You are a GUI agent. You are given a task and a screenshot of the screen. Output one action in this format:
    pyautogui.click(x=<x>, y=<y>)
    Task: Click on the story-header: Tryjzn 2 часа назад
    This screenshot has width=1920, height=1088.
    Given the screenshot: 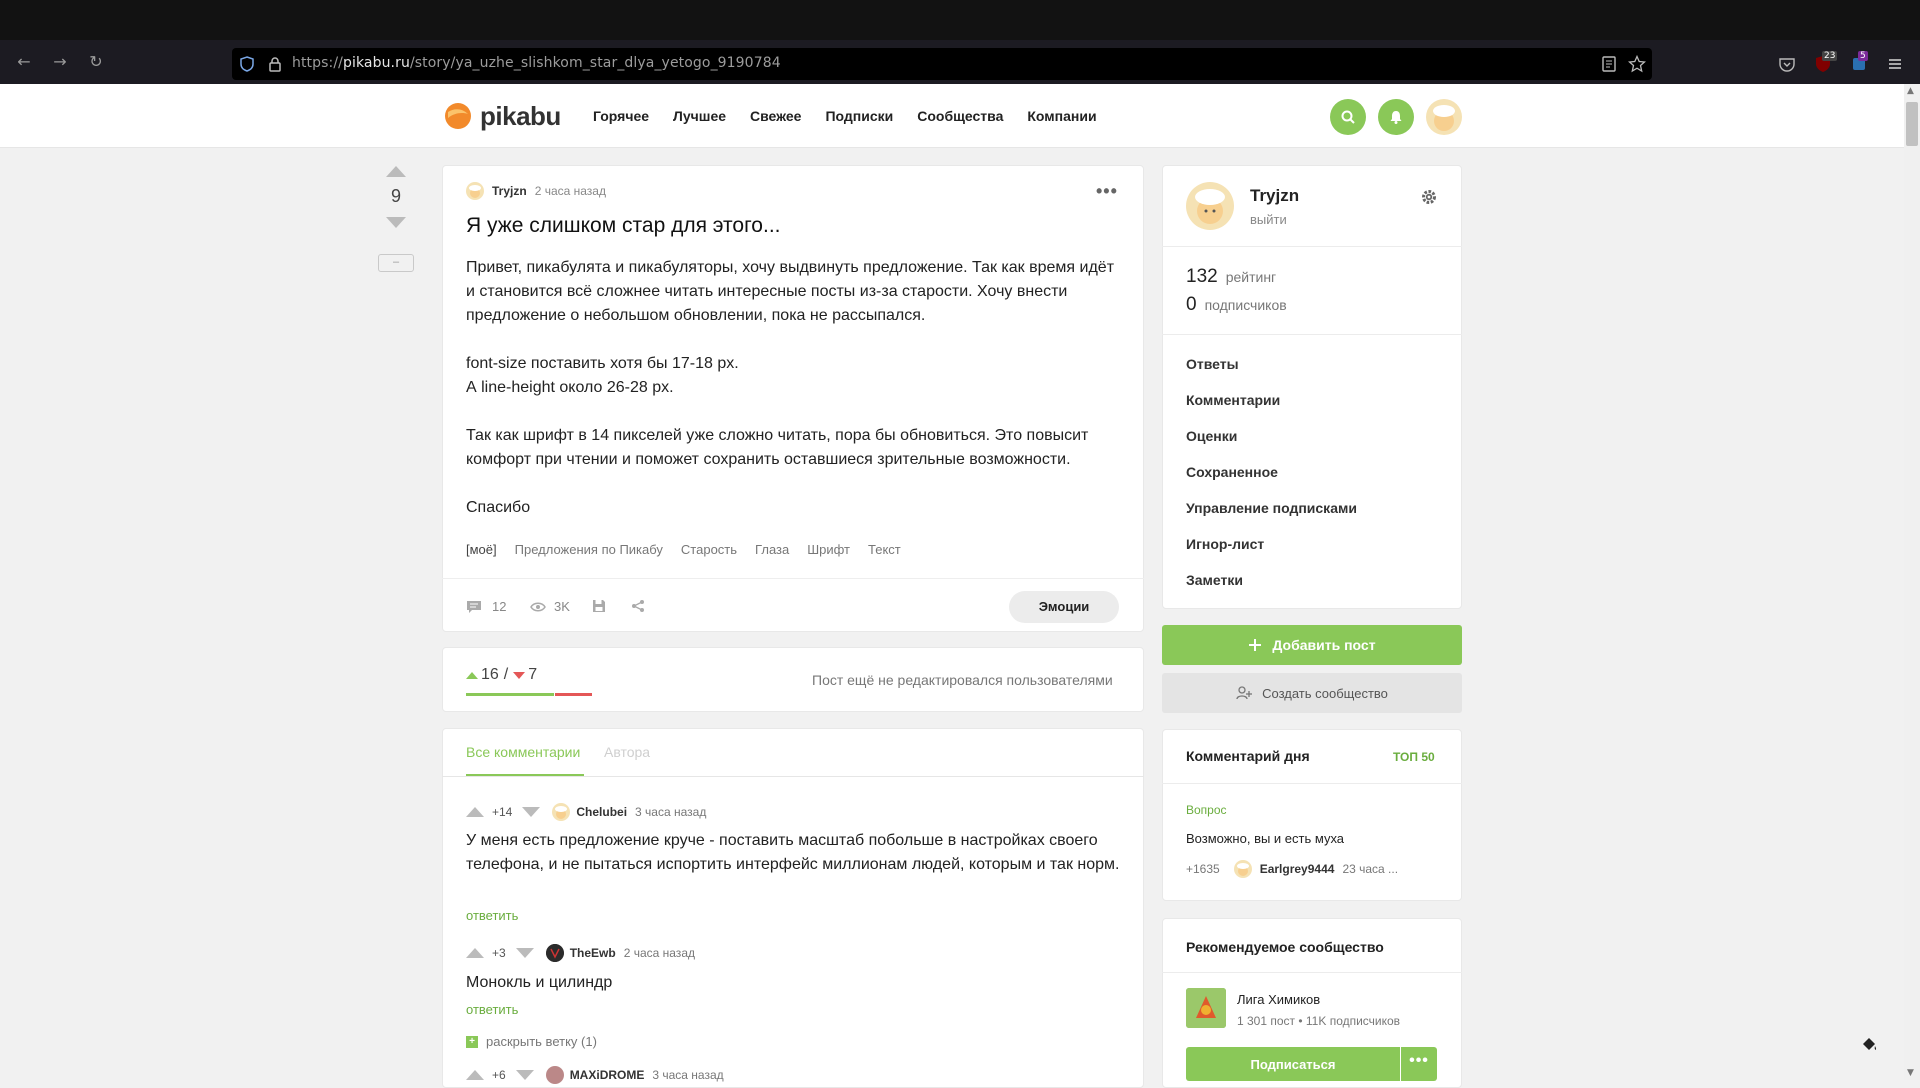 What is the action you would take?
    pyautogui.click(x=536, y=191)
    